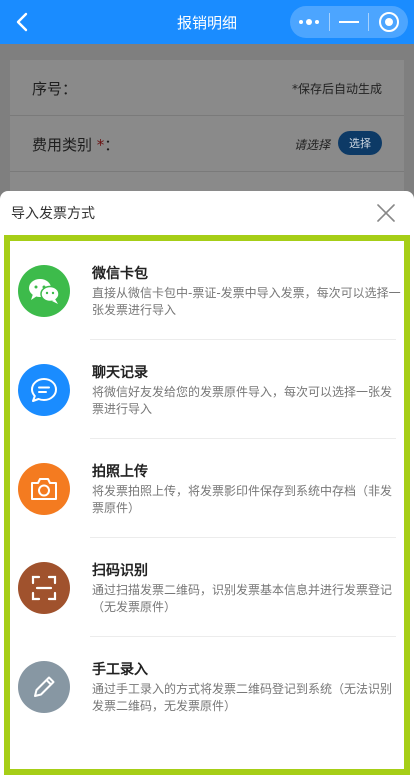 The width and height of the screenshot is (414, 780). Describe the element at coordinates (120, 670) in the screenshot. I see `option-title: 手工录入` at that location.